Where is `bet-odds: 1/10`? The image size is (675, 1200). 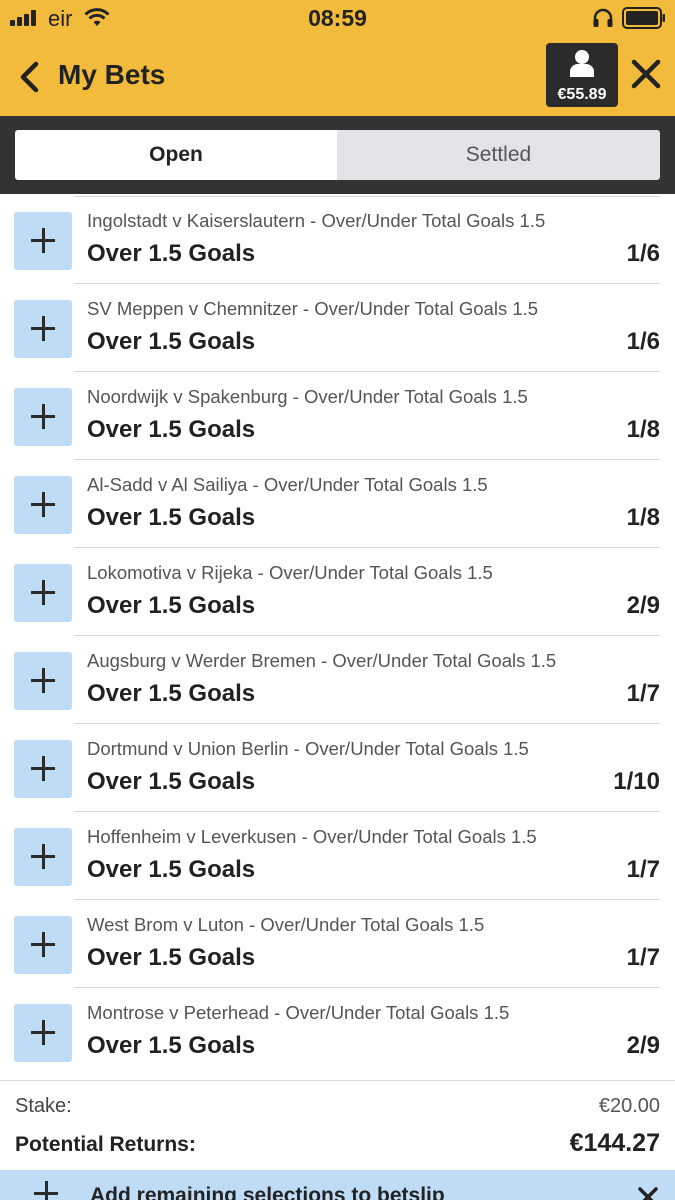
bet-odds: 1/10 is located at coordinates (636, 781).